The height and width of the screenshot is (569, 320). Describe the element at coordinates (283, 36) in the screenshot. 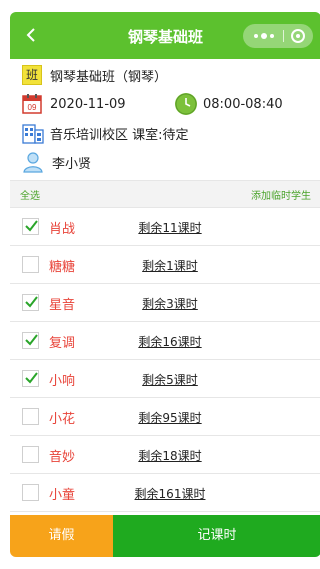

I see `capsule-divider` at that location.